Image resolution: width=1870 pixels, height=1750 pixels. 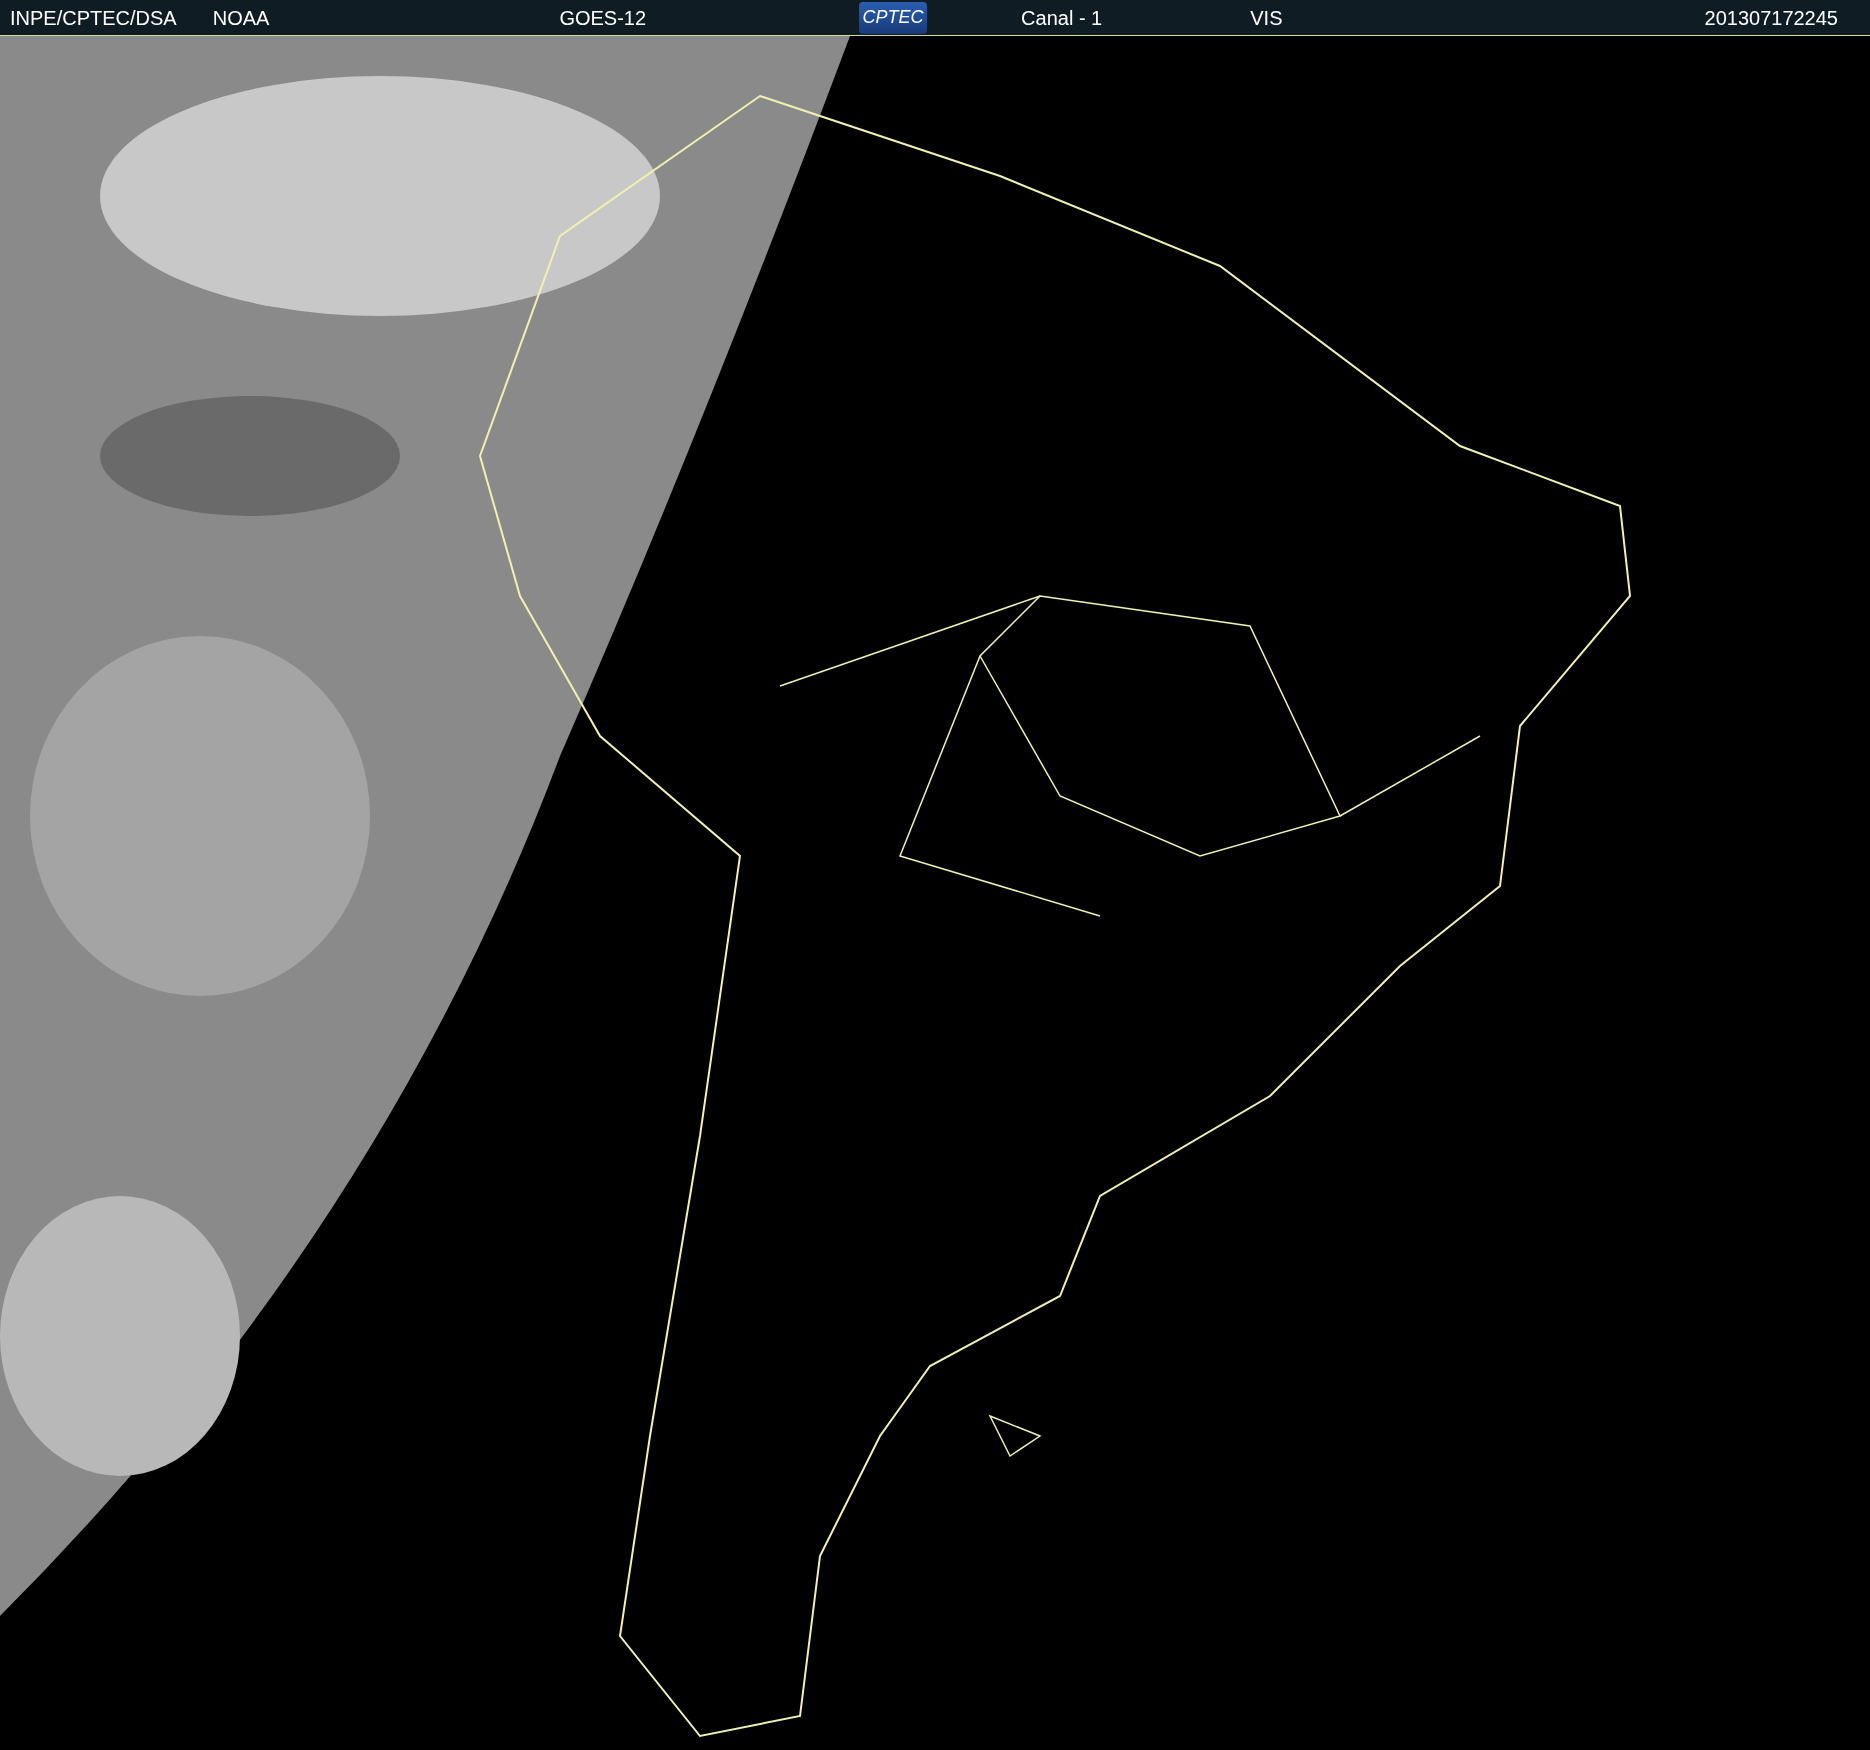 I want to click on source-label: INPE/CPTEC/DSA, so click(x=93, y=18).